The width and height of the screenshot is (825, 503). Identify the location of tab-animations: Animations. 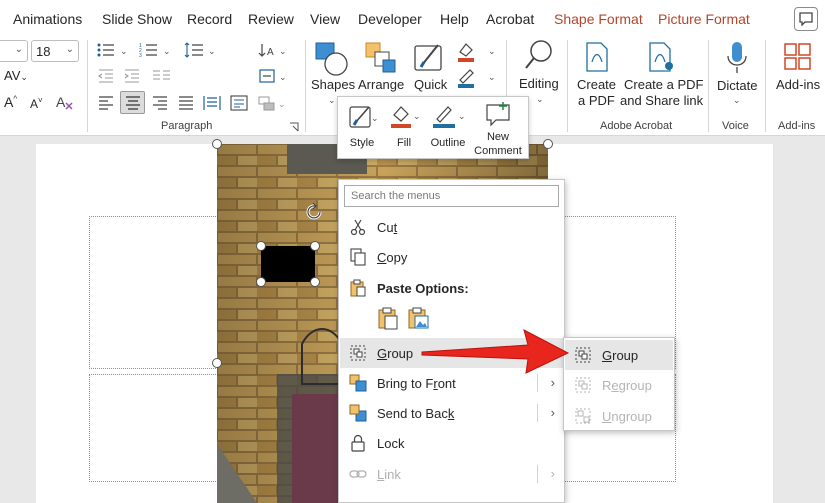
(47, 19).